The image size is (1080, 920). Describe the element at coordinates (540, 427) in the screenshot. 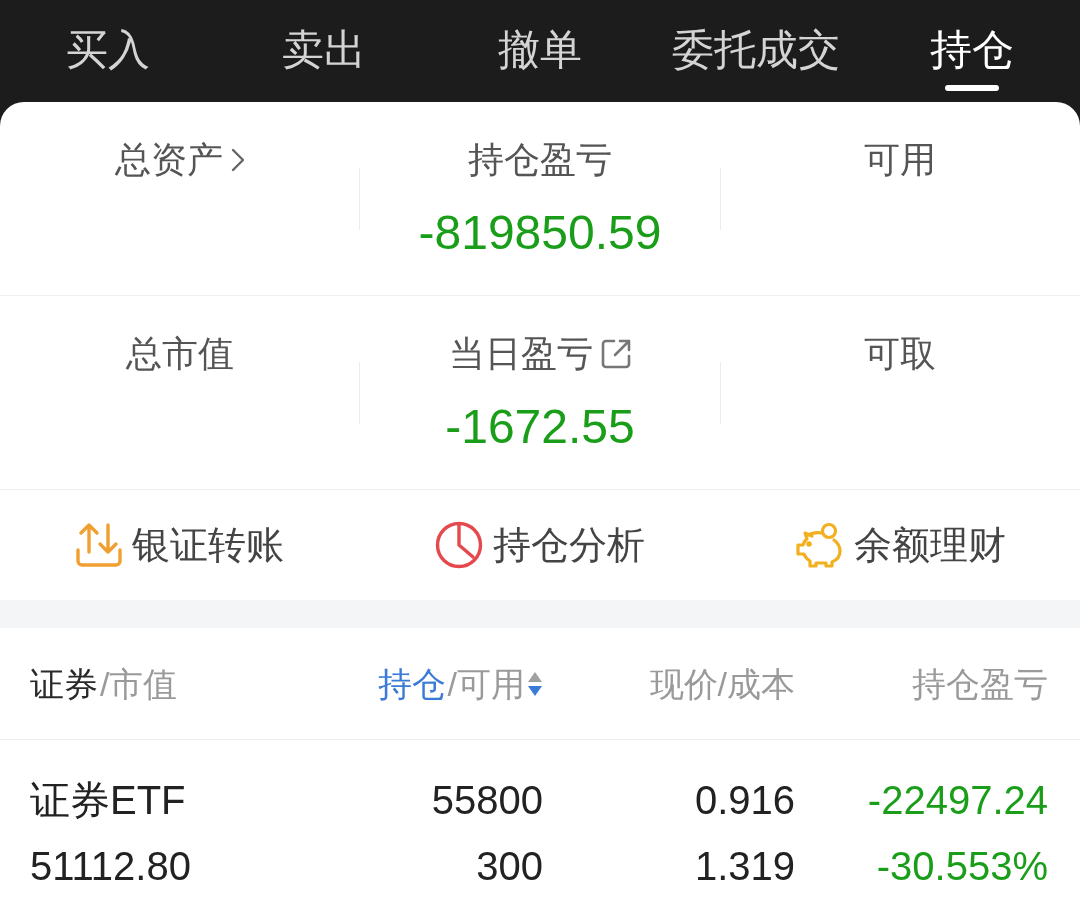

I see `summary-value: -1672.55` at that location.